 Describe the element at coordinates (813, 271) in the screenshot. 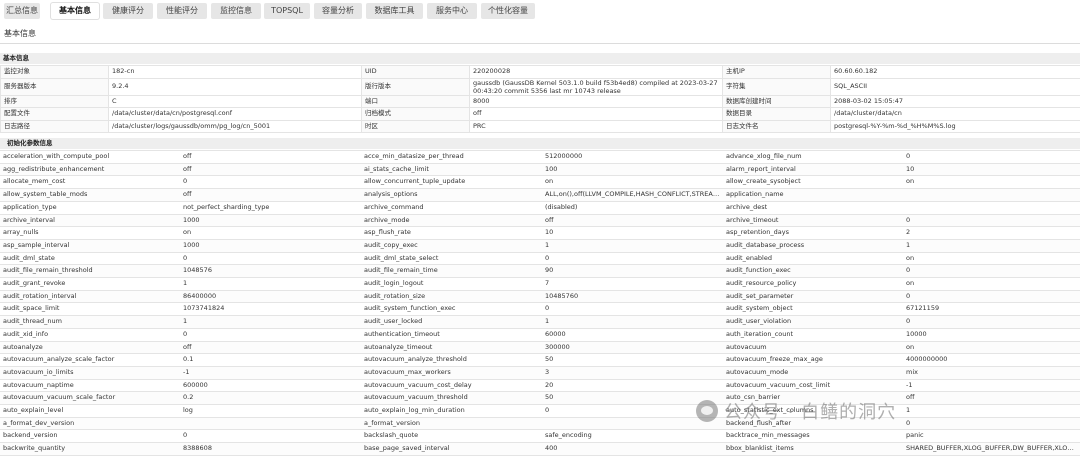

I see `field-label: audit_function_exec` at that location.